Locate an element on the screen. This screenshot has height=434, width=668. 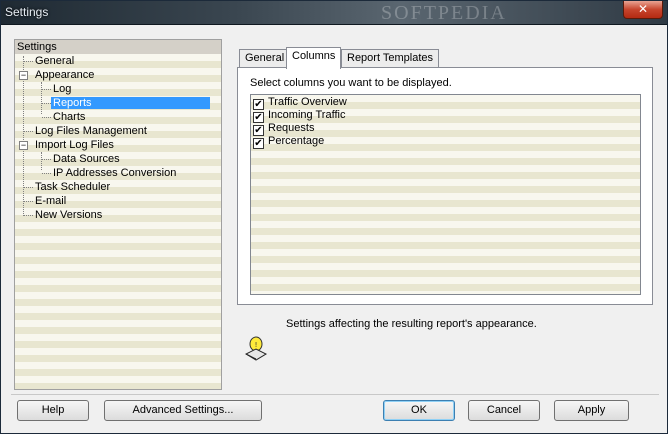
help-button: Help is located at coordinates (53, 410).